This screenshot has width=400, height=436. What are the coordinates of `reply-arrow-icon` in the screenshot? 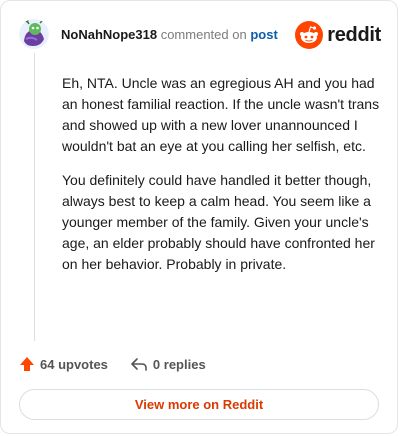 It's located at (139, 364).